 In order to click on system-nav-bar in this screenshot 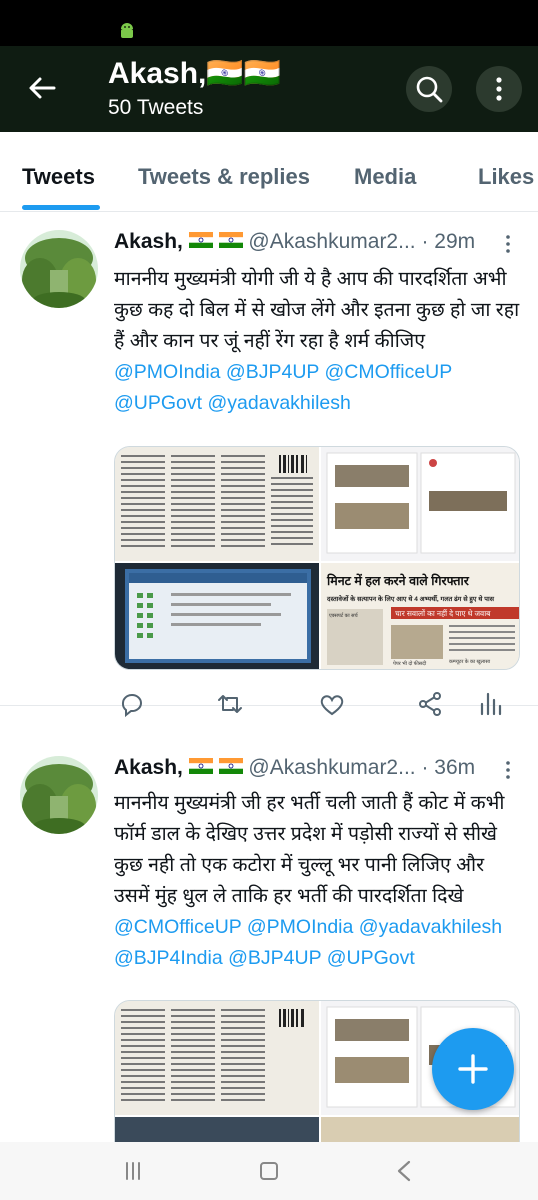, I will do `click(269, 1171)`.